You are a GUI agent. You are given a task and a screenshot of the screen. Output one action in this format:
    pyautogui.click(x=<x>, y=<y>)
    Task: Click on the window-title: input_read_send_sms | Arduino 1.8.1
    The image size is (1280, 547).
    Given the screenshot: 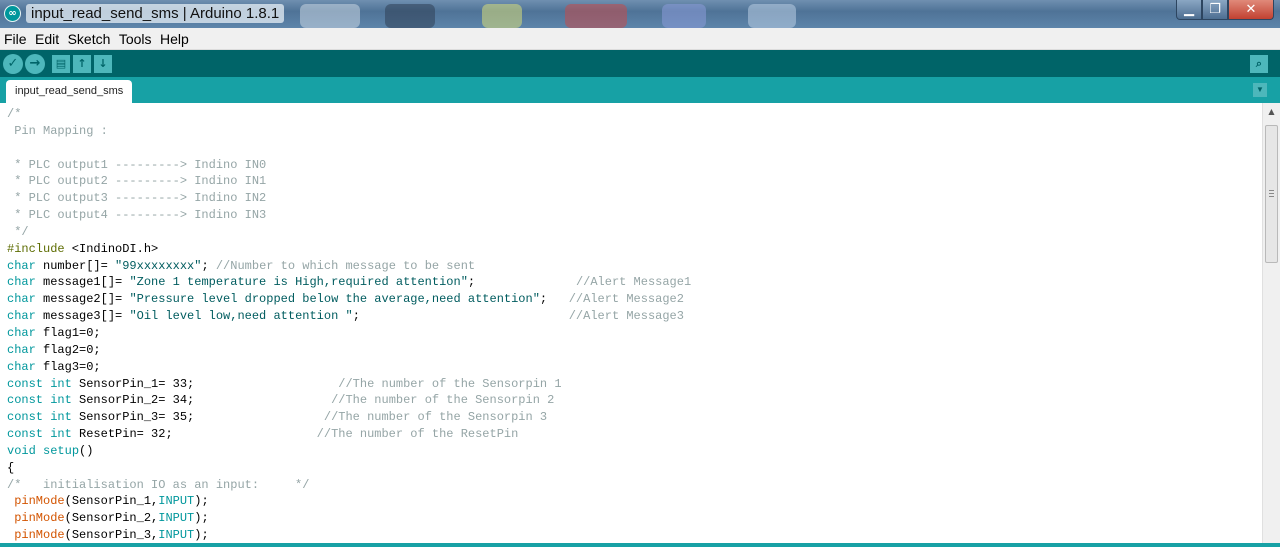 What is the action you would take?
    pyautogui.click(x=155, y=13)
    